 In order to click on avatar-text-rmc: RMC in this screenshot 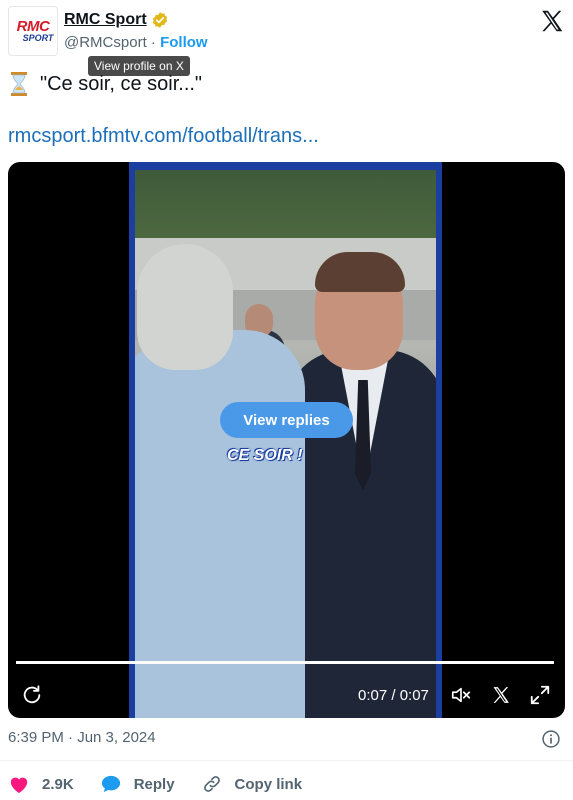, I will do `click(33, 26)`.